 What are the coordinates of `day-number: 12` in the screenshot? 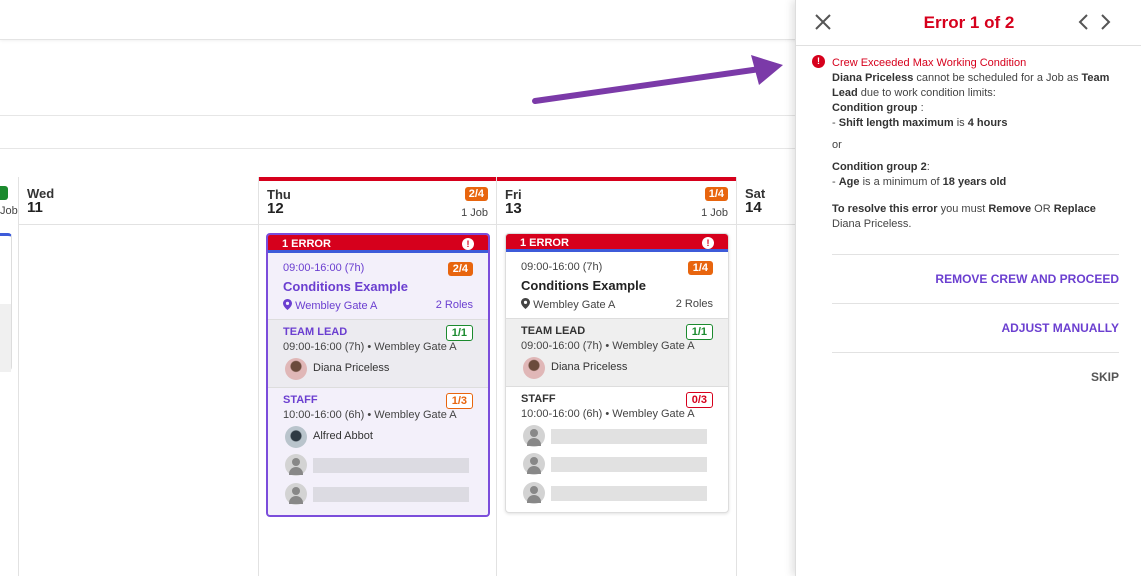 It's located at (275, 208).